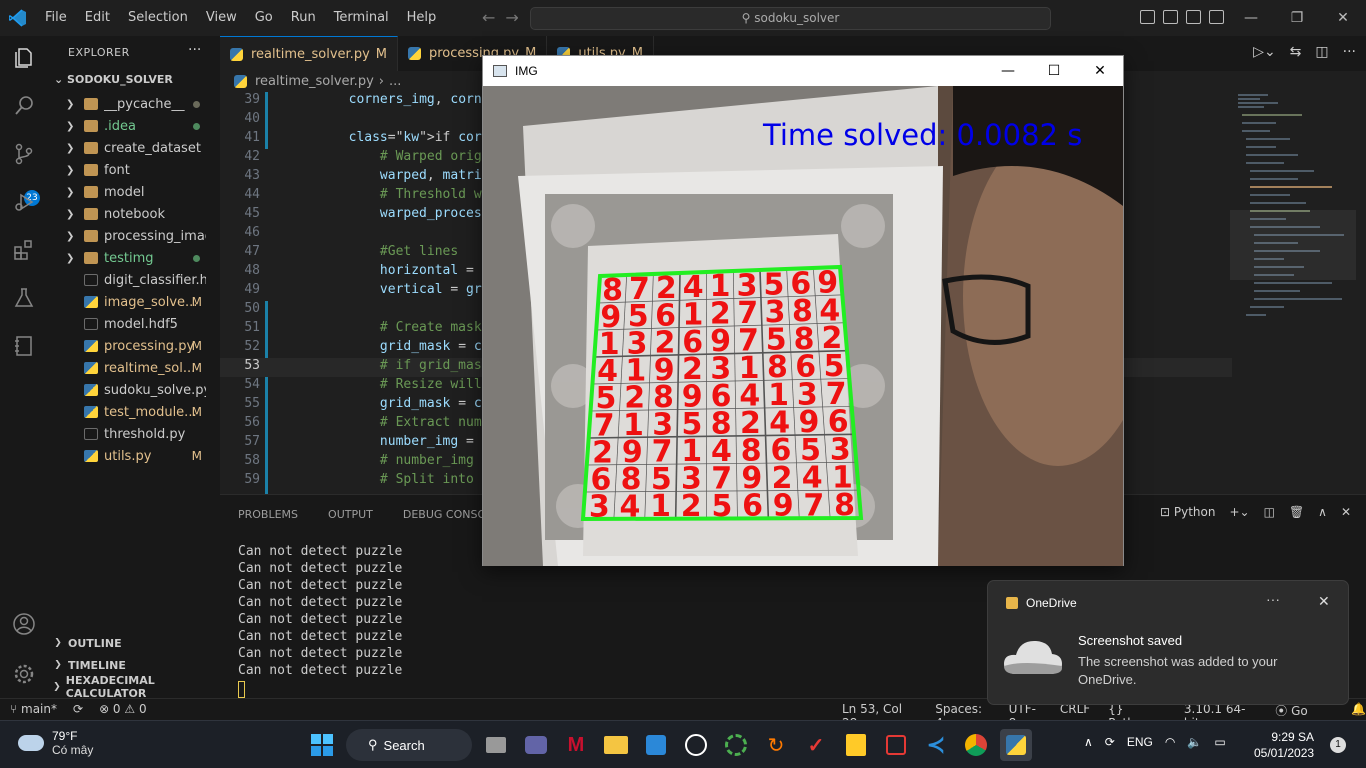  Describe the element at coordinates (1264, 52) in the screenshot. I see `run-icon: ▷⌄` at that location.